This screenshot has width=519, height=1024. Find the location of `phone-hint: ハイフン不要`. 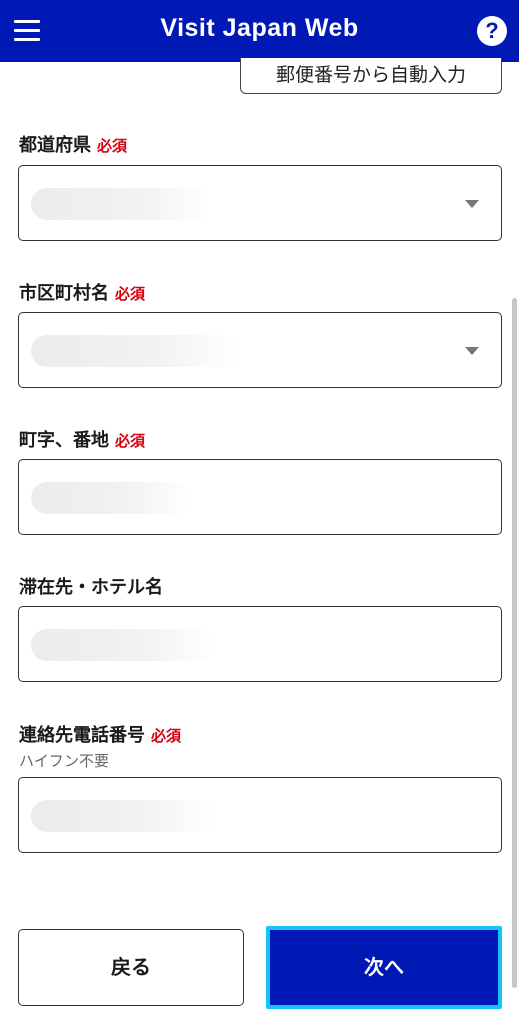

phone-hint: ハイフン不要 is located at coordinates (64, 761).